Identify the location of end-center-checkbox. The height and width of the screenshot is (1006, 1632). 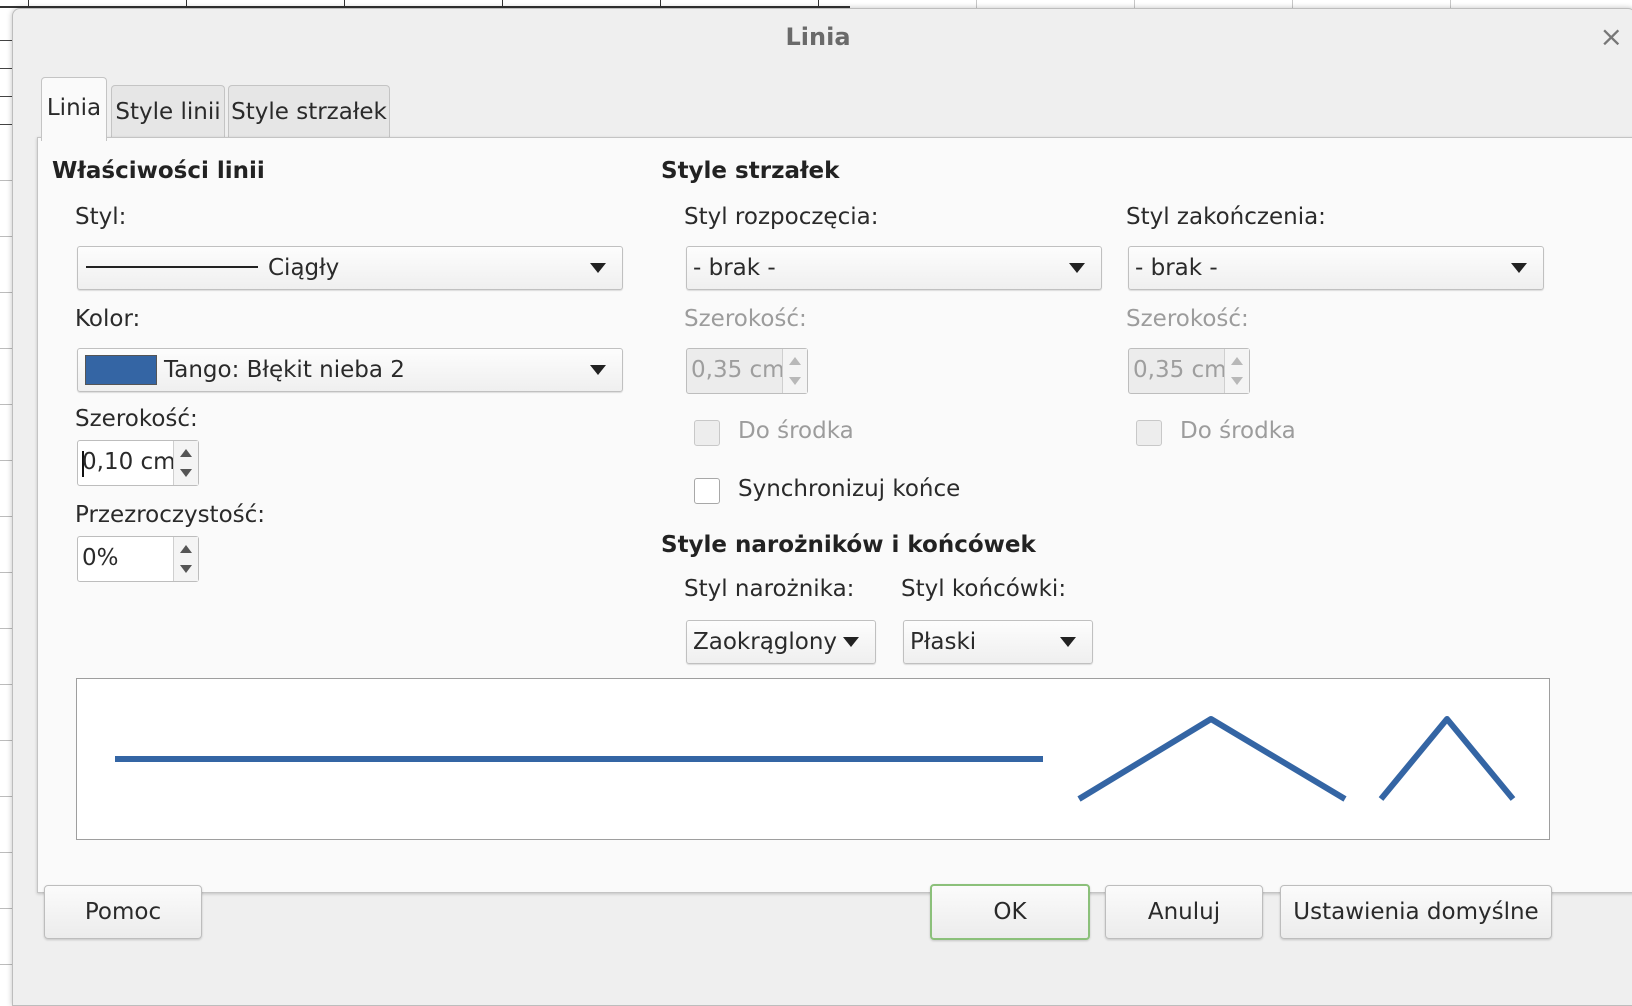
(1149, 433).